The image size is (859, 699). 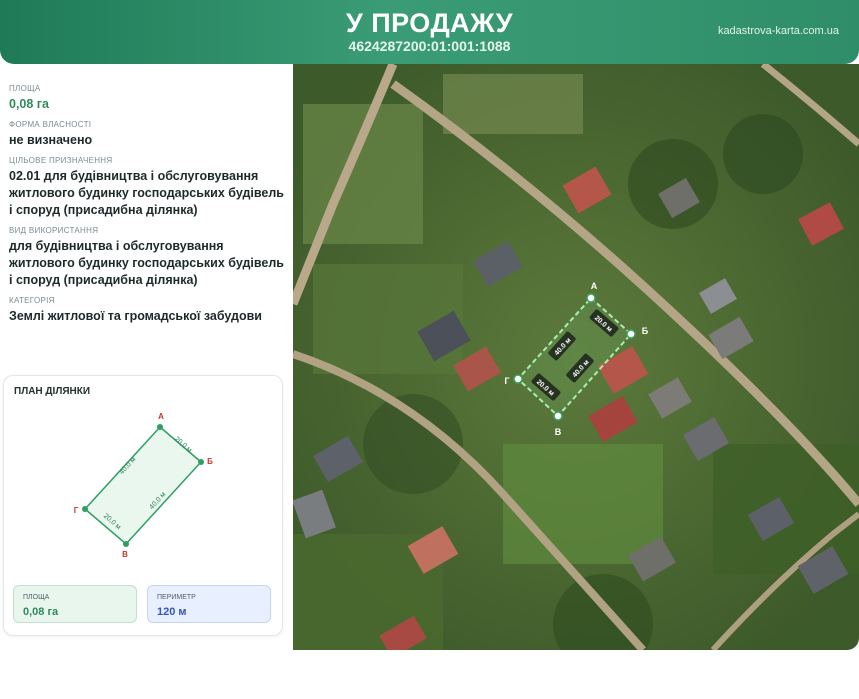 What do you see at coordinates (429, 46) in the screenshot?
I see `cadastral-number: 4624287200:01:001:1088` at bounding box center [429, 46].